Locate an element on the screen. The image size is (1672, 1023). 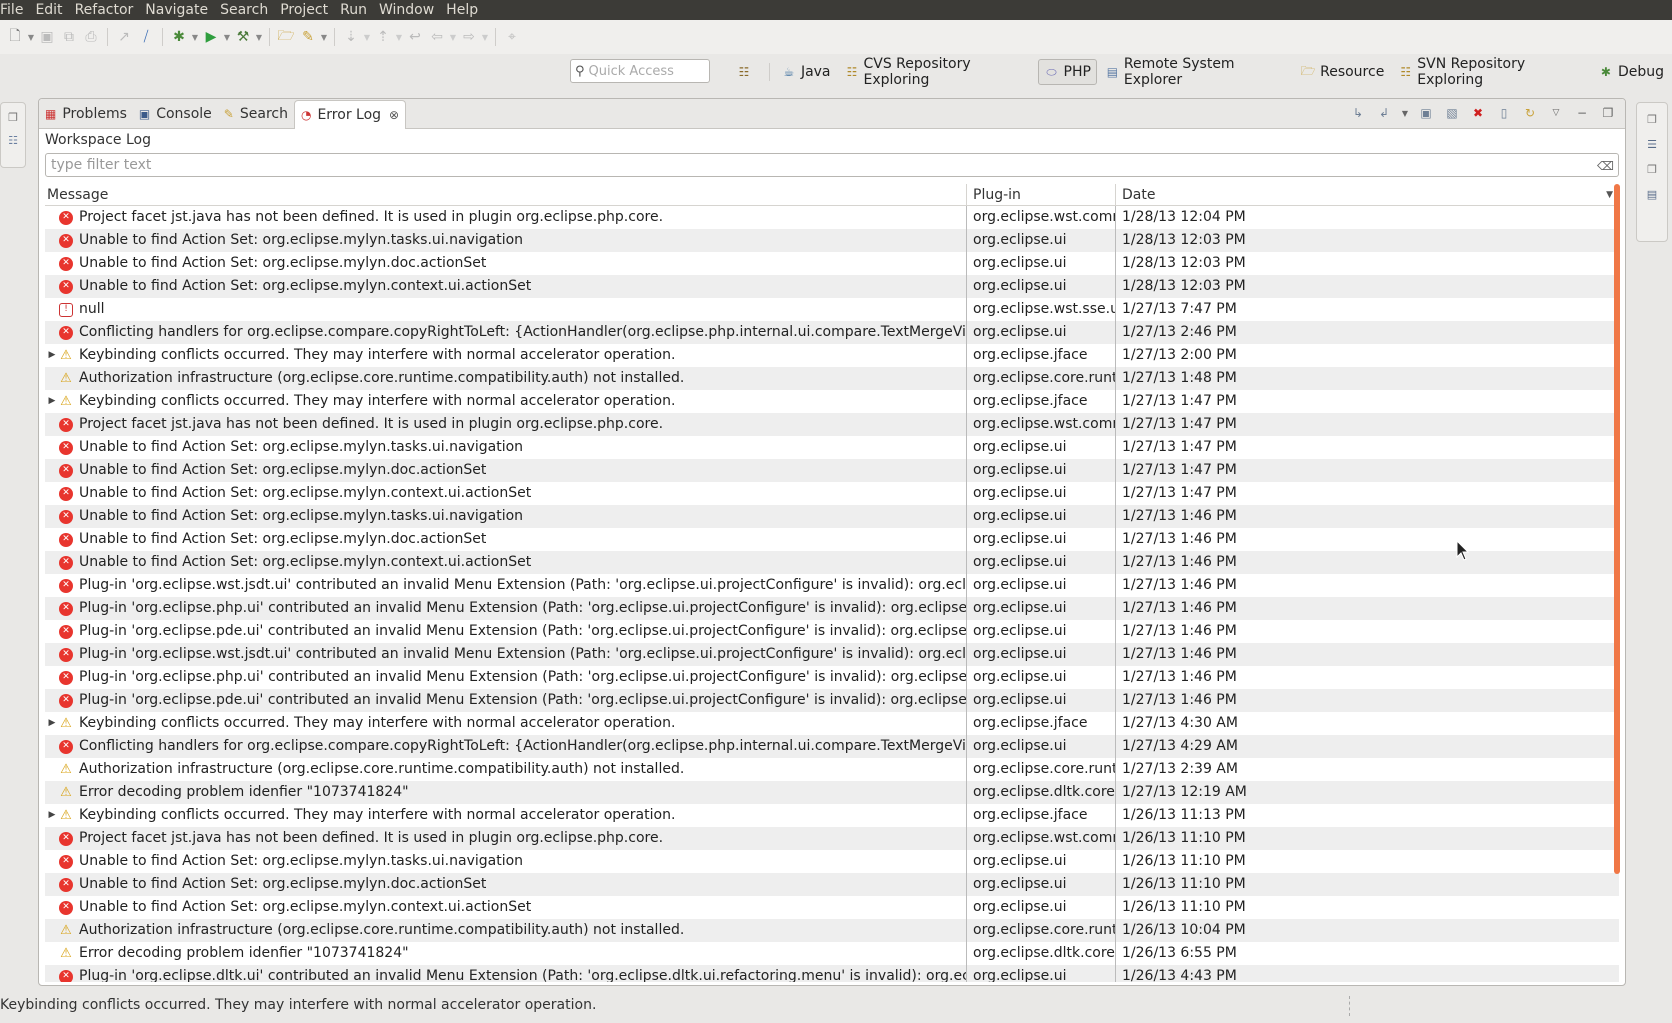
back-icon: ⇦ is located at coordinates (437, 37).